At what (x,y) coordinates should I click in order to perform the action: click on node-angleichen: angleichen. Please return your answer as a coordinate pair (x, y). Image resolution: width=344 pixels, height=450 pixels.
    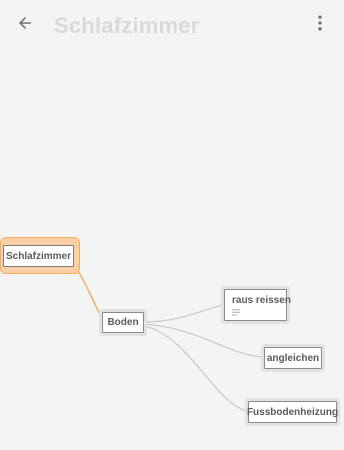
    Looking at the image, I should click on (293, 358).